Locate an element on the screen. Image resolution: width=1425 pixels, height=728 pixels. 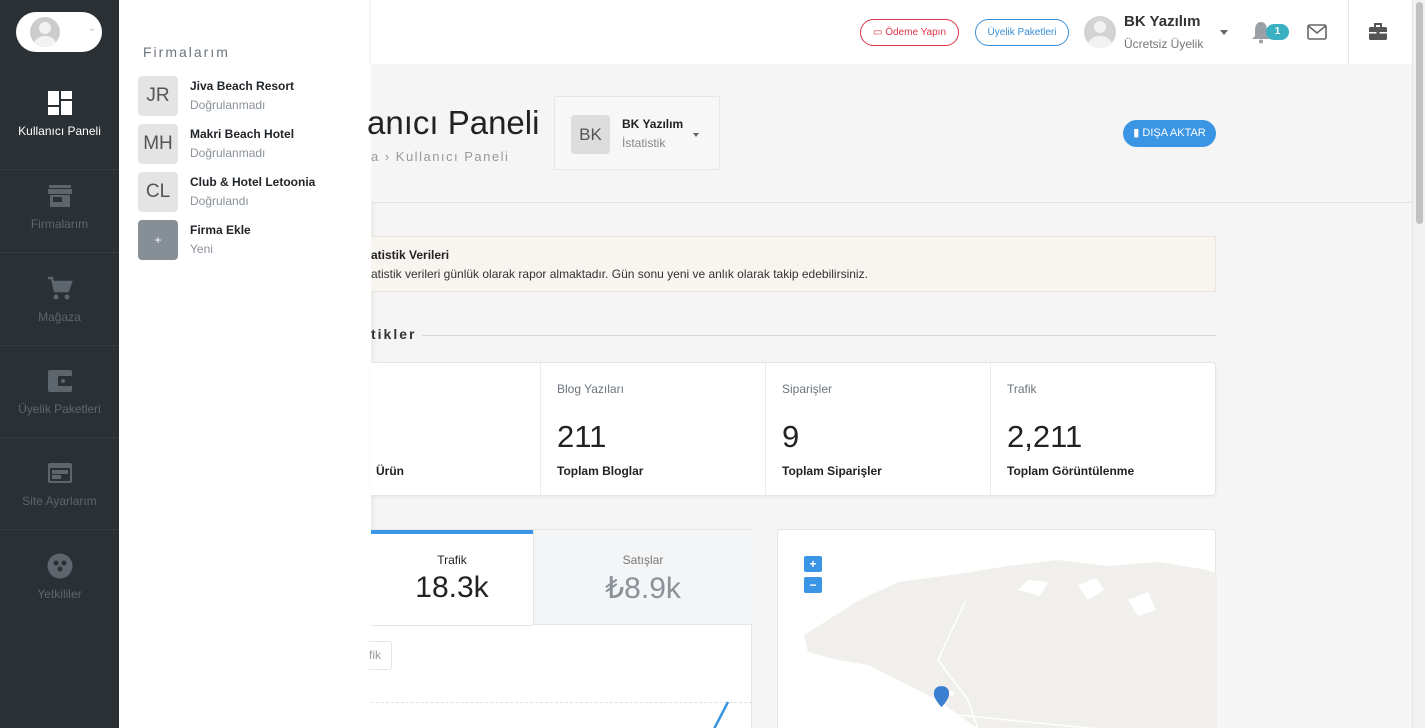
wallet-icon is located at coordinates (59, 381).